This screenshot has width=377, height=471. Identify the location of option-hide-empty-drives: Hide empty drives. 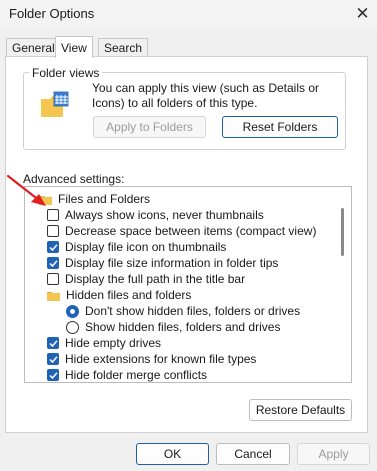
(104, 343).